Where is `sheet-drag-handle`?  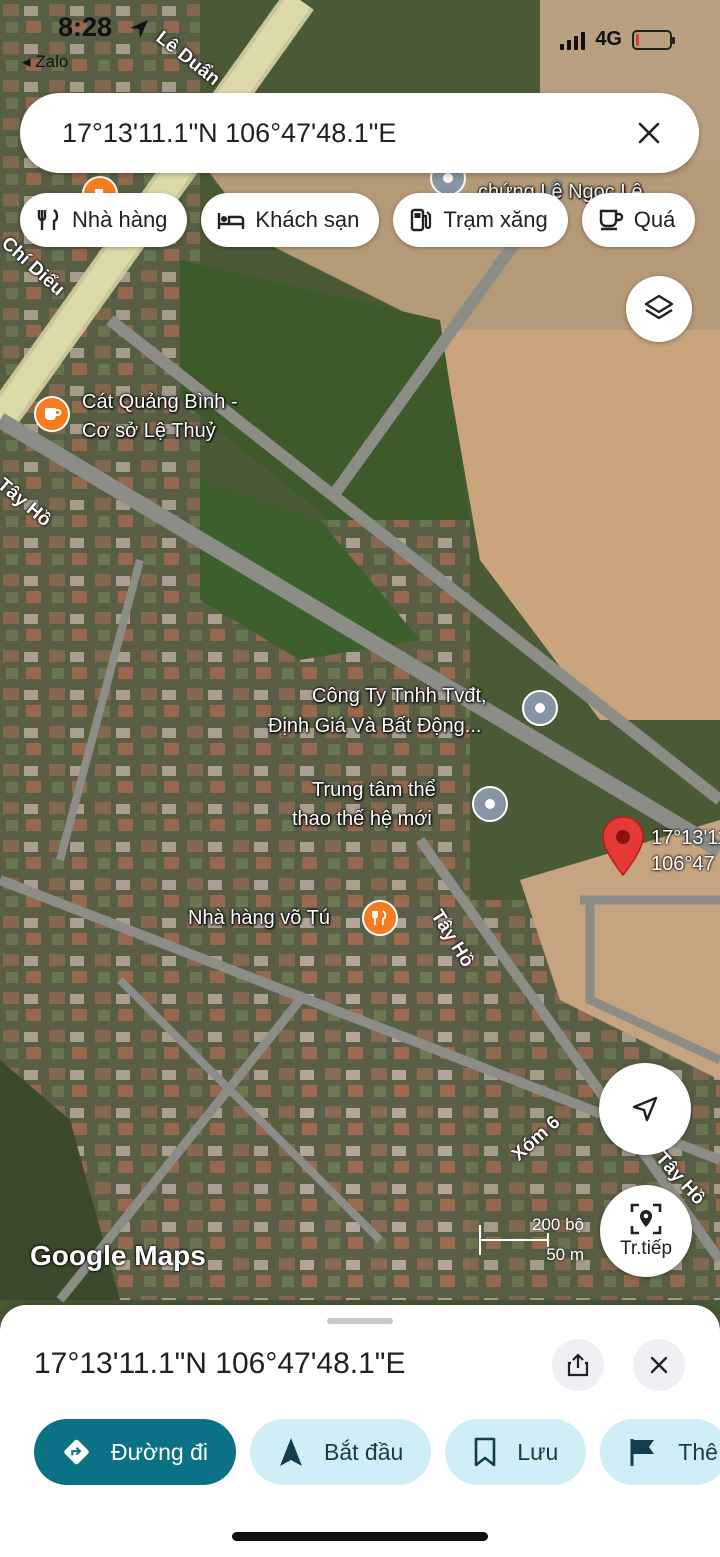 sheet-drag-handle is located at coordinates (360, 1321).